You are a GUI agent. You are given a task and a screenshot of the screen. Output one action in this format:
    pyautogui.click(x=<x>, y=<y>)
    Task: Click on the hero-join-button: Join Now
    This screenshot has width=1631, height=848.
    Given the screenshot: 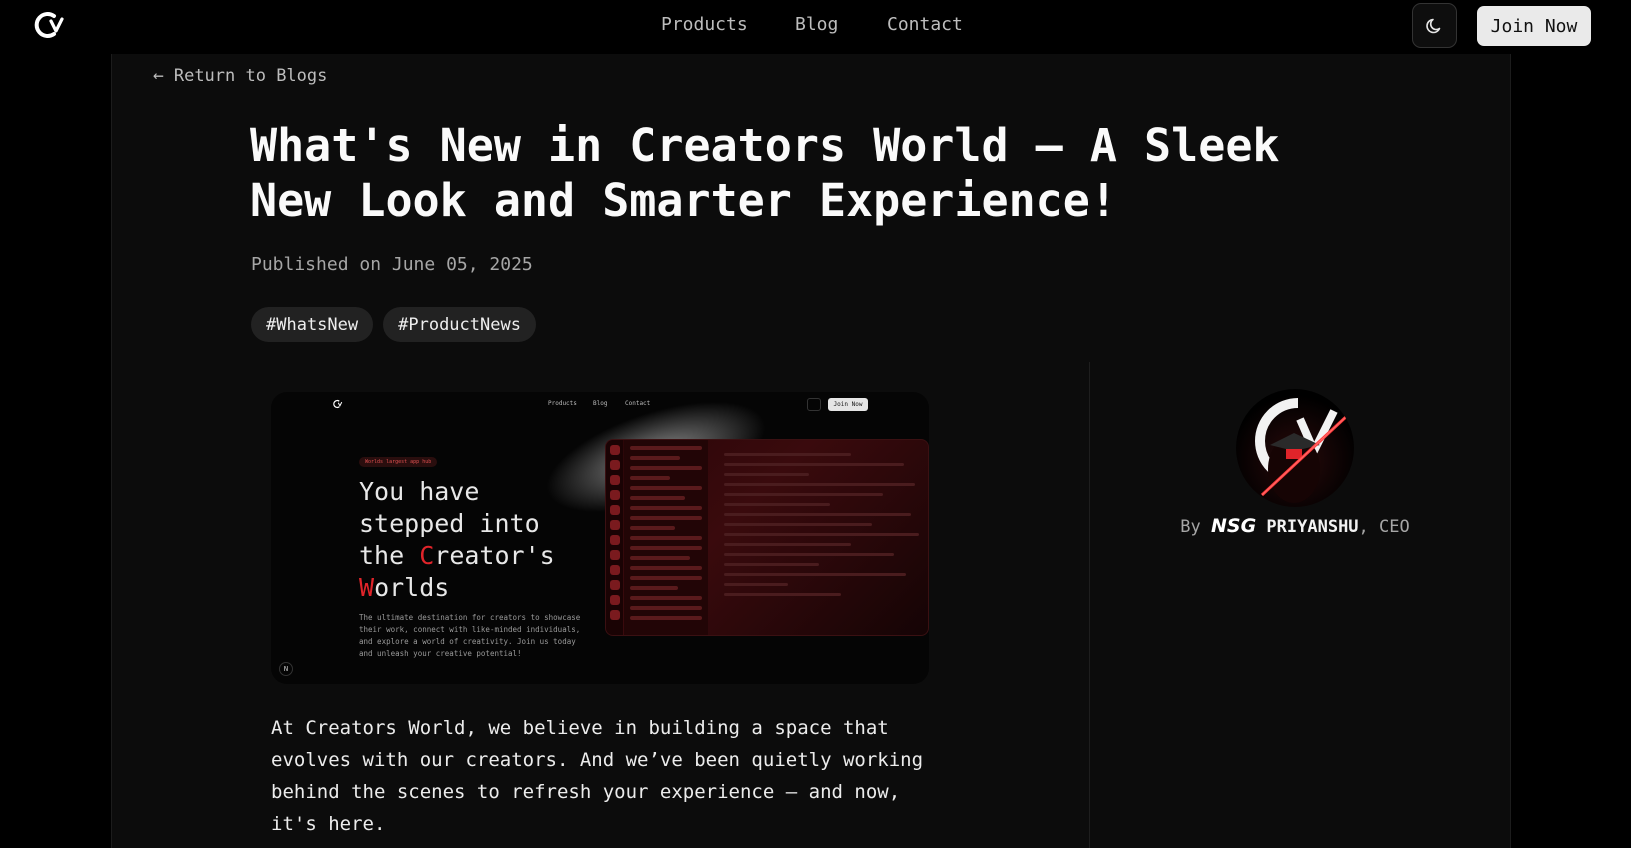 What is the action you would take?
    pyautogui.click(x=848, y=404)
    